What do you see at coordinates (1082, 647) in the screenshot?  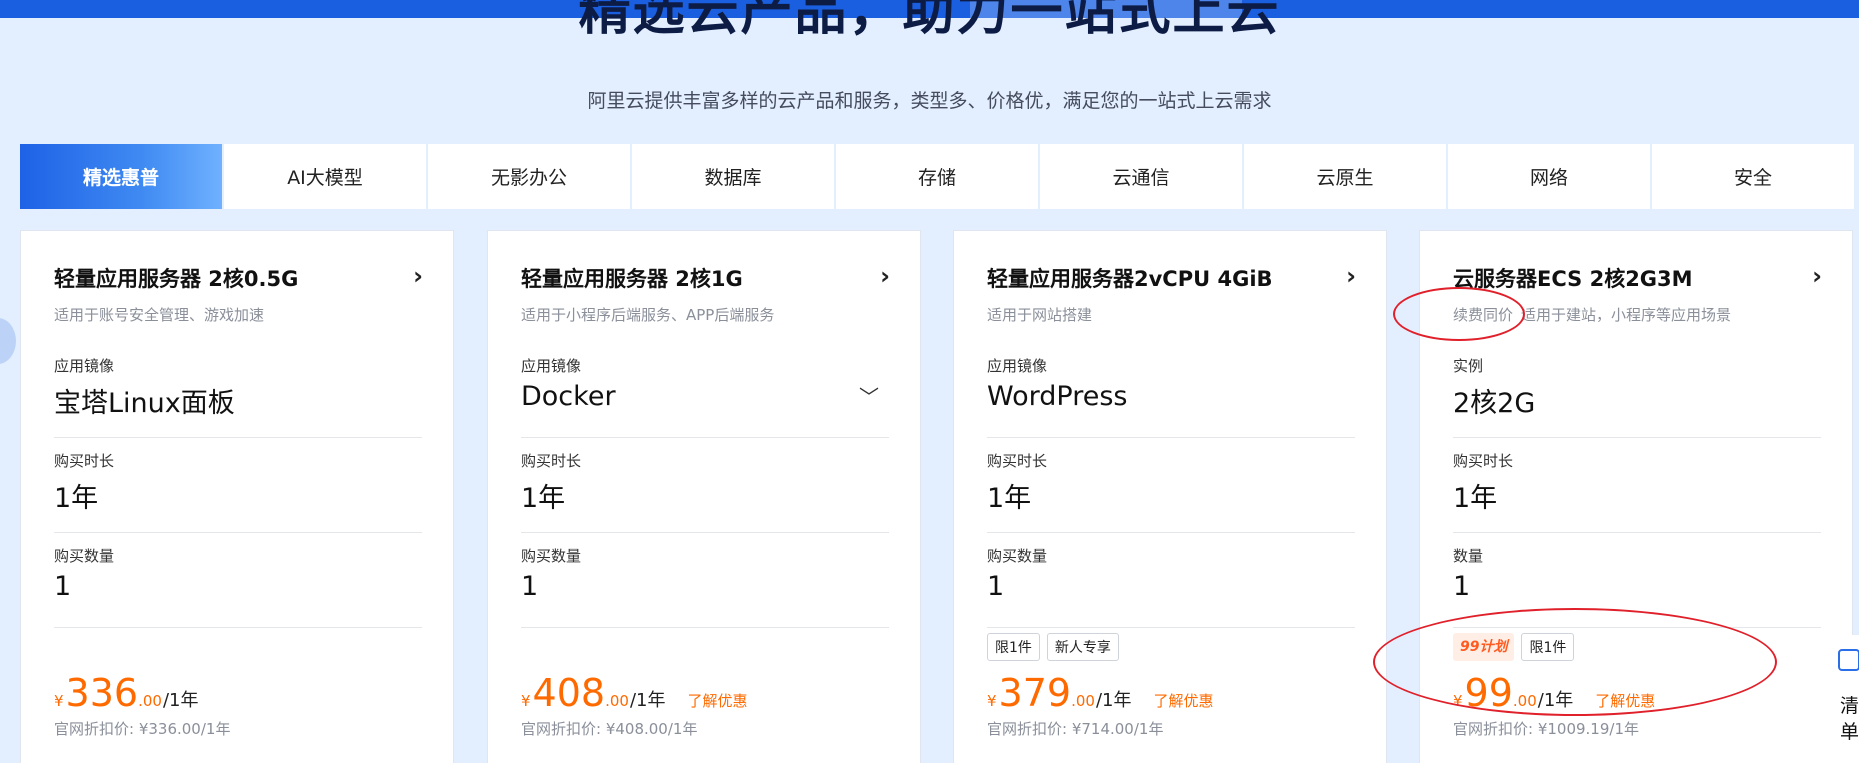 I see `new-user-tag: 新人专享` at bounding box center [1082, 647].